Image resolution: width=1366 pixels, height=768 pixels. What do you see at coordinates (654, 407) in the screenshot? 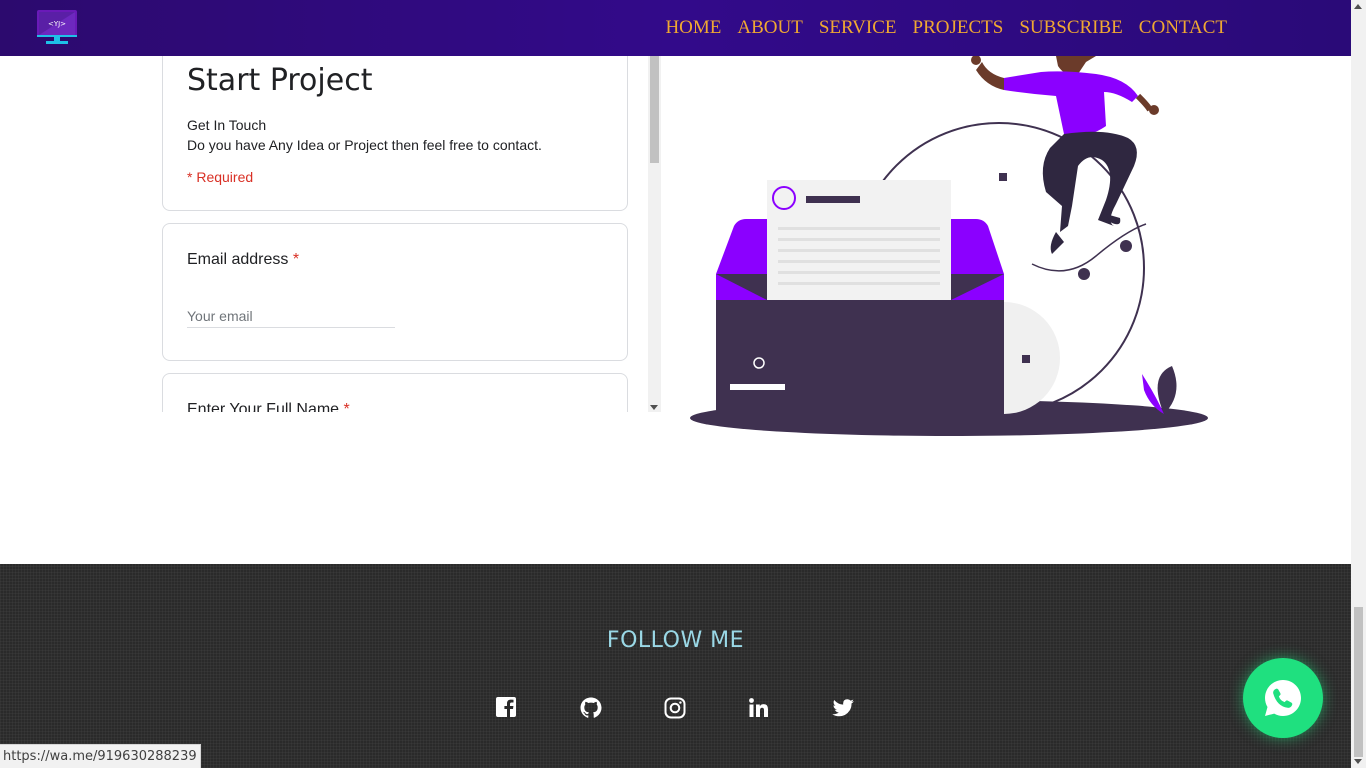
I see `form-scroll-down-arrow` at bounding box center [654, 407].